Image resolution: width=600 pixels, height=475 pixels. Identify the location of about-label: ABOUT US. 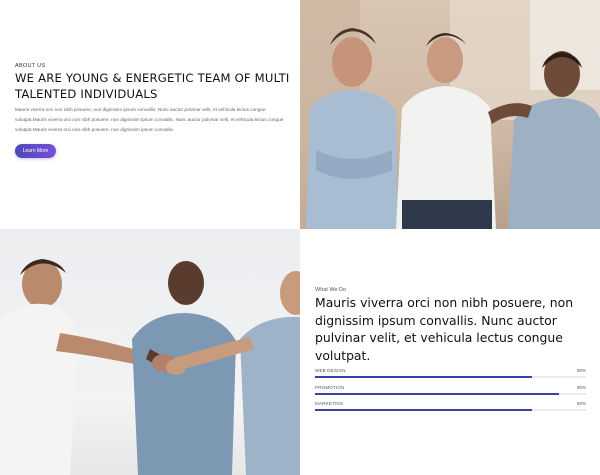
(30, 66).